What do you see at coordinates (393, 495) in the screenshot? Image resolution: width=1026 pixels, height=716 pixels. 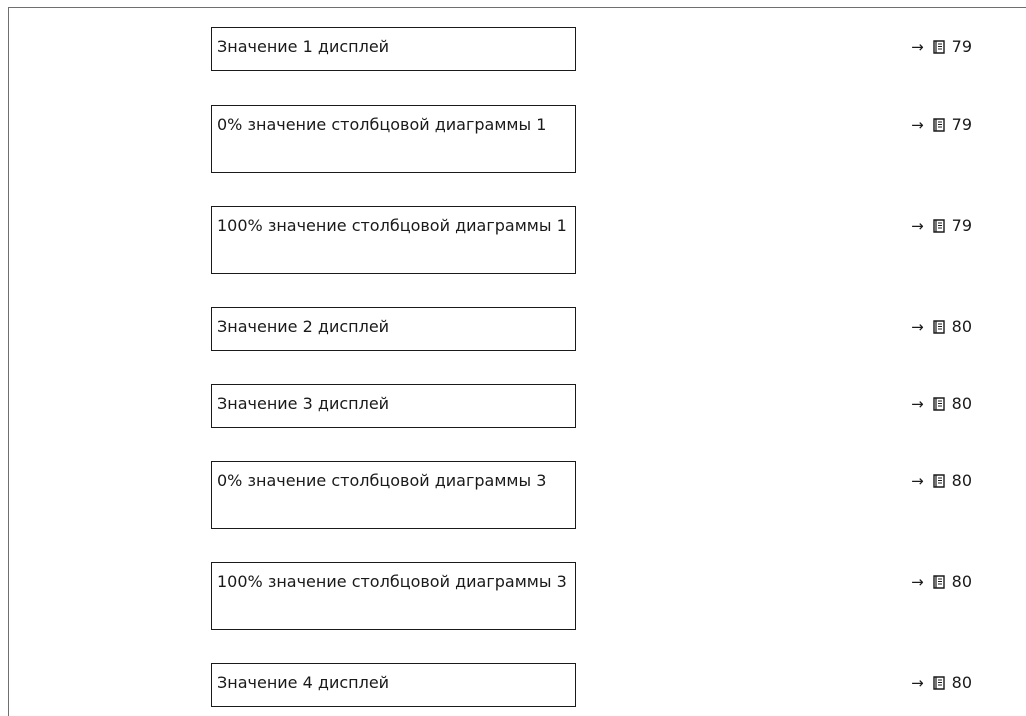 I see `parameter-box: 0% значение столбцовой диаграммы 3` at bounding box center [393, 495].